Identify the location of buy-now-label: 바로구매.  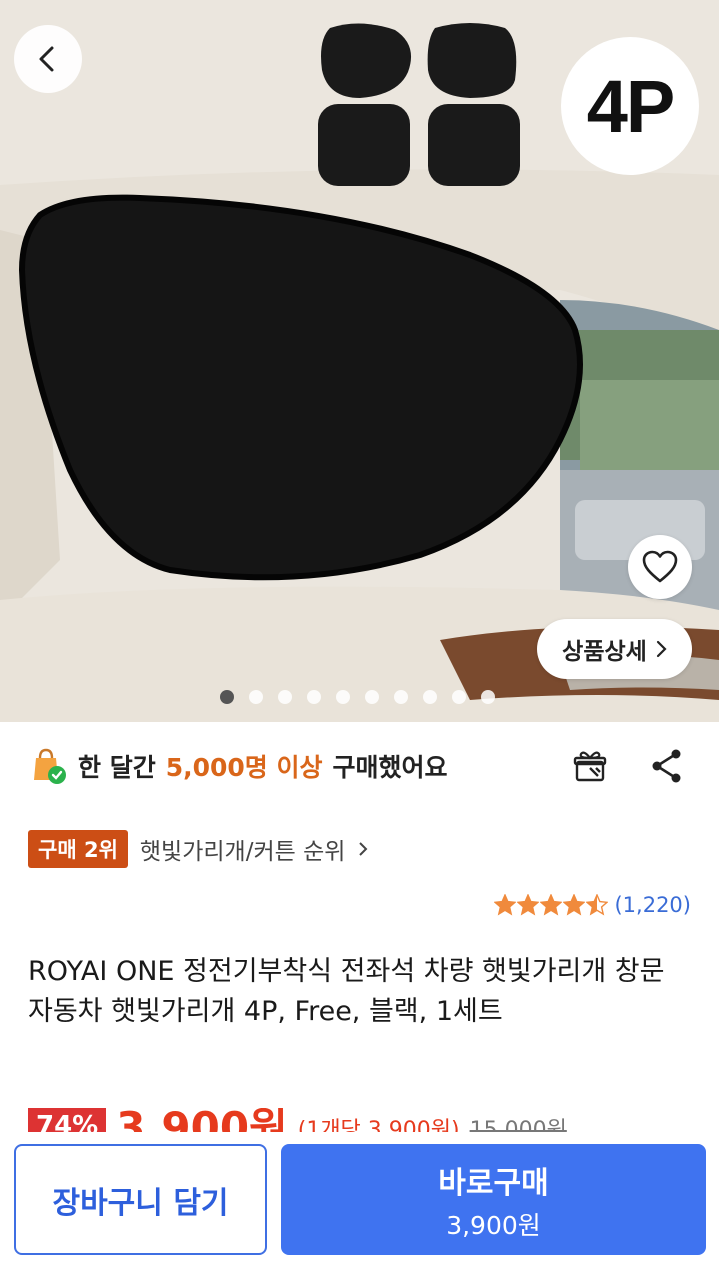
(493, 1183).